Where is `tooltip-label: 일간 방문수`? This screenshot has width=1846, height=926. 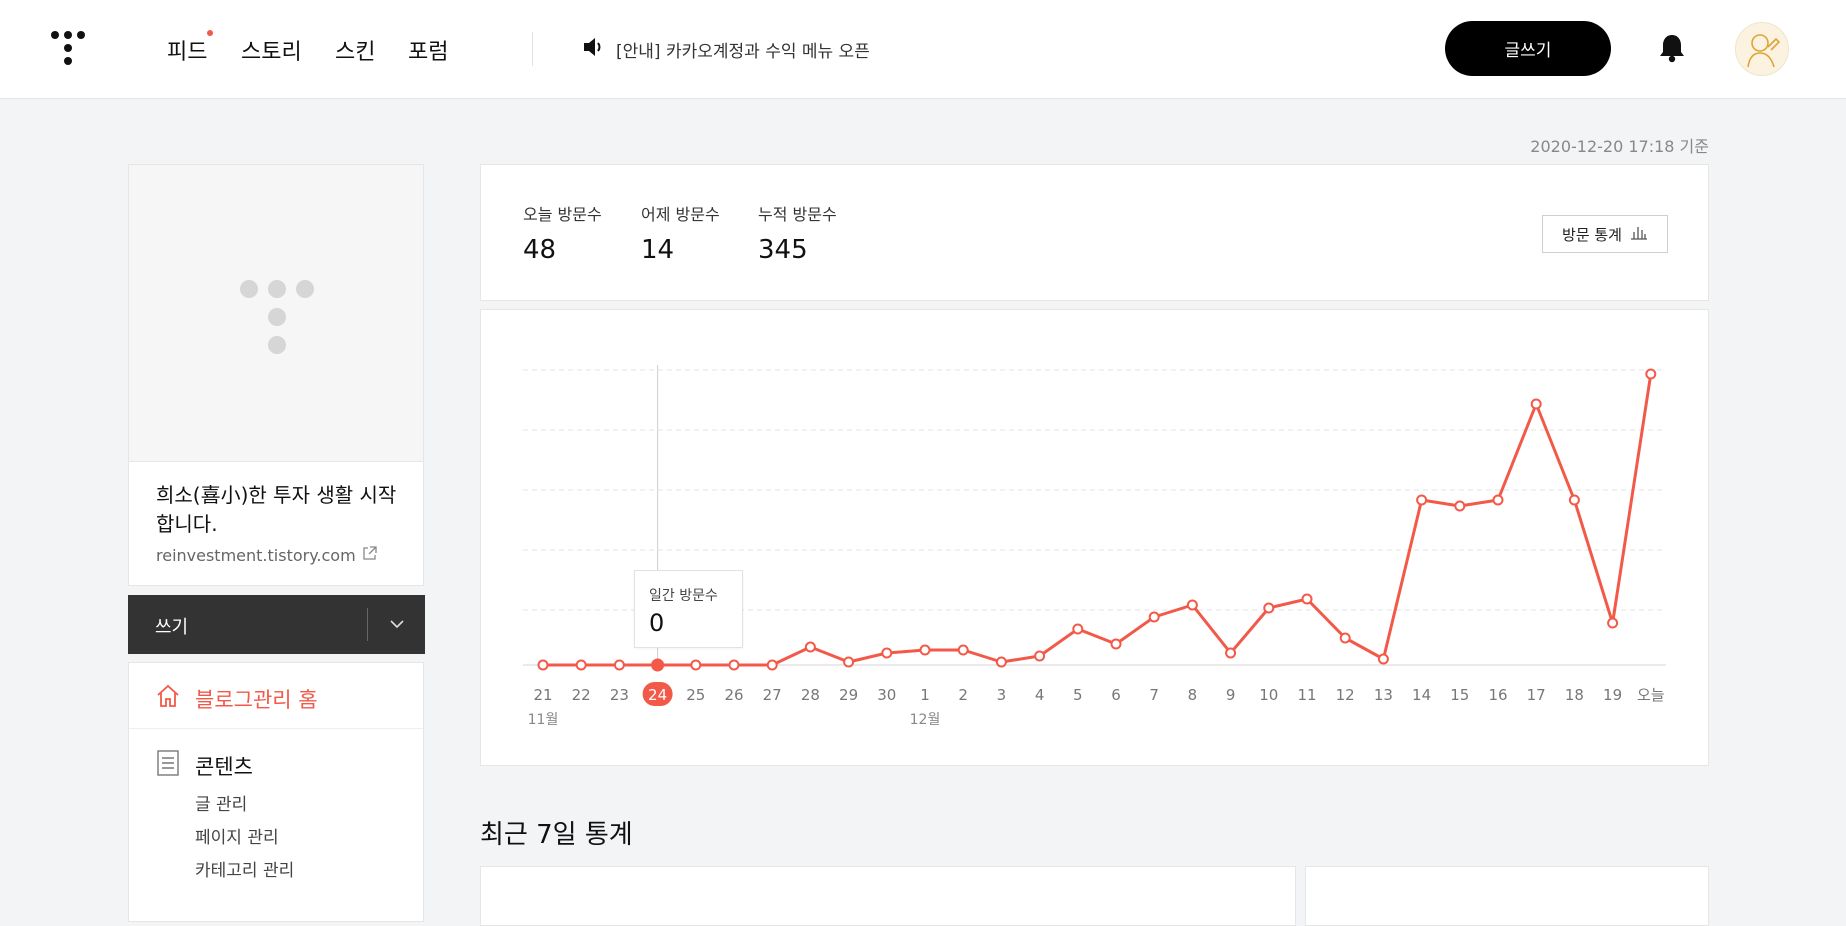 tooltip-label: 일간 방문수 is located at coordinates (683, 596).